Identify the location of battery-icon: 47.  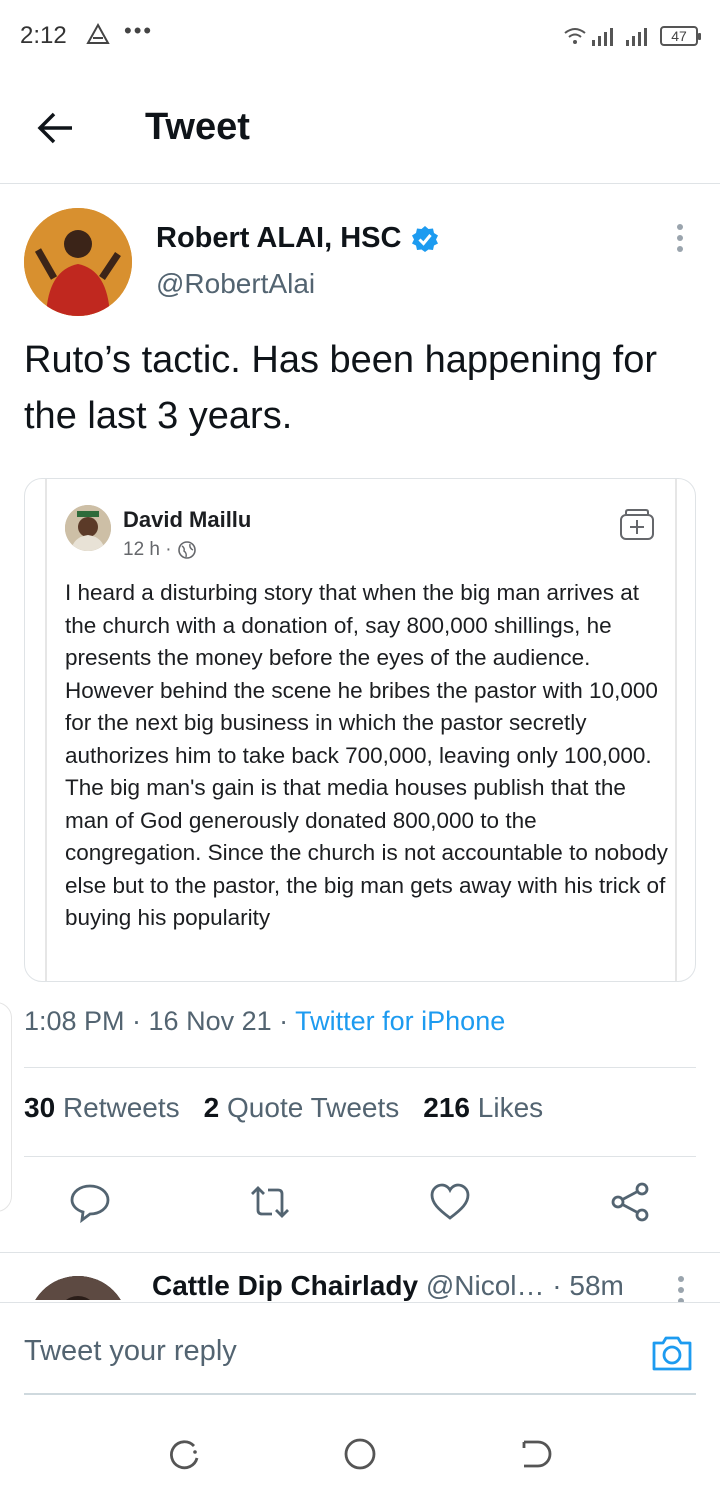
(680, 36).